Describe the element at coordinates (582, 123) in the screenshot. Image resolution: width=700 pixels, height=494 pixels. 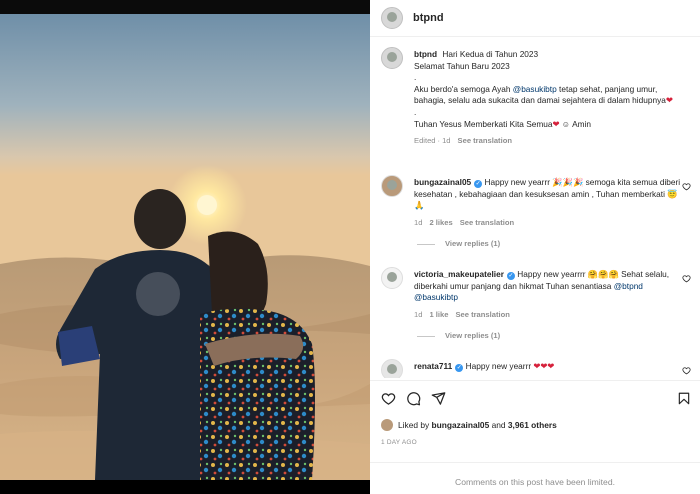
I see `caption-line-8: Amin` at that location.